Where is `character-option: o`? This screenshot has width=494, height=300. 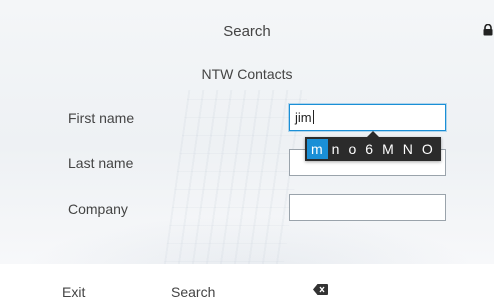
character-option: o is located at coordinates (352, 149).